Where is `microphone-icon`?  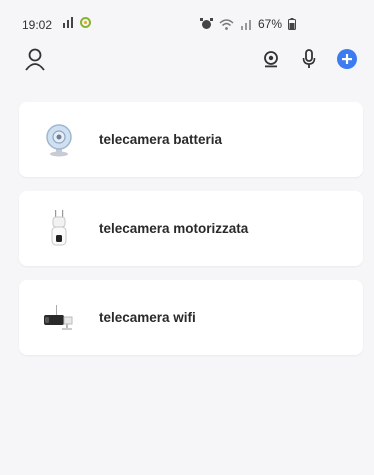
microphone-icon is located at coordinates (309, 58).